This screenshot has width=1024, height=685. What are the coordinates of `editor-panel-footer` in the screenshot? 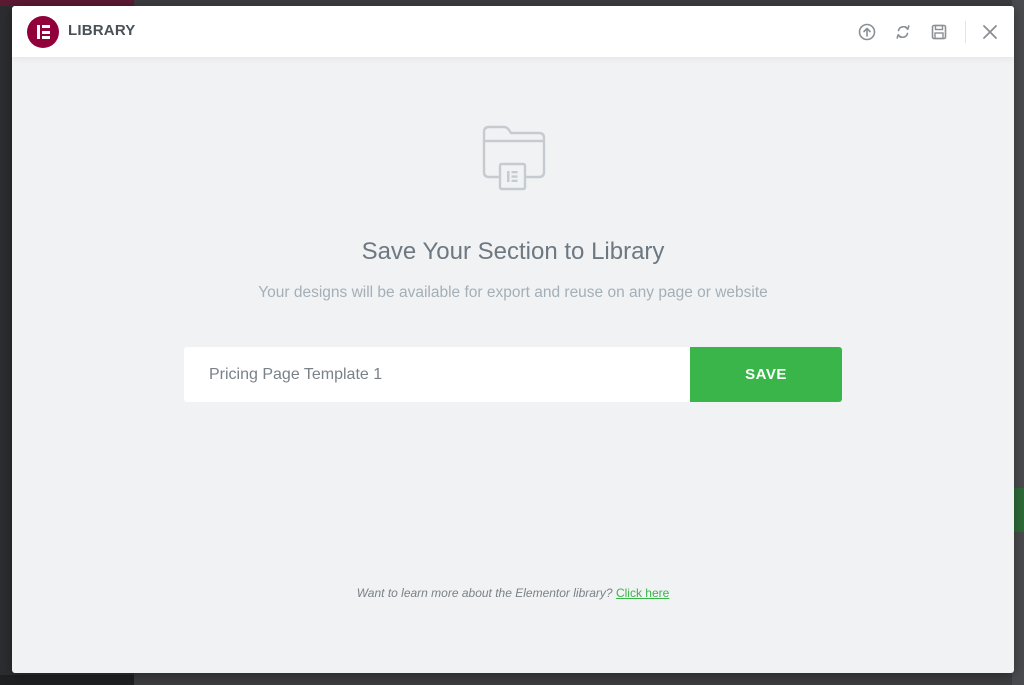 It's located at (67, 680).